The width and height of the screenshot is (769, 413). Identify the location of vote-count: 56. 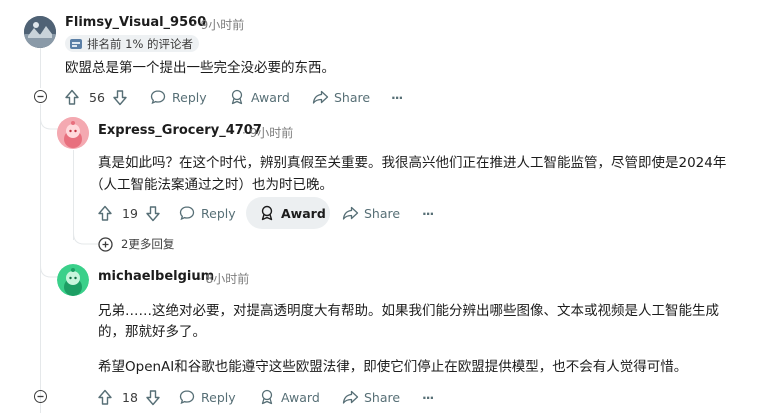
(97, 97).